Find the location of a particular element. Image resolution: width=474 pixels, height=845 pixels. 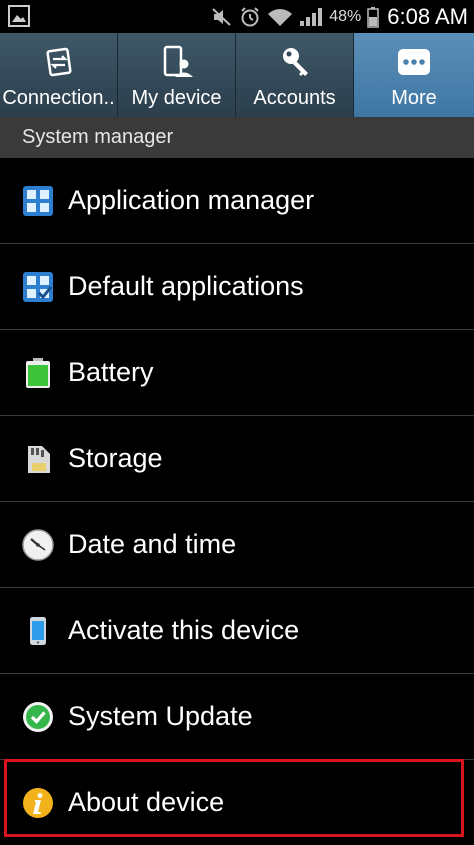

grid-check-icon is located at coordinates (38, 287).